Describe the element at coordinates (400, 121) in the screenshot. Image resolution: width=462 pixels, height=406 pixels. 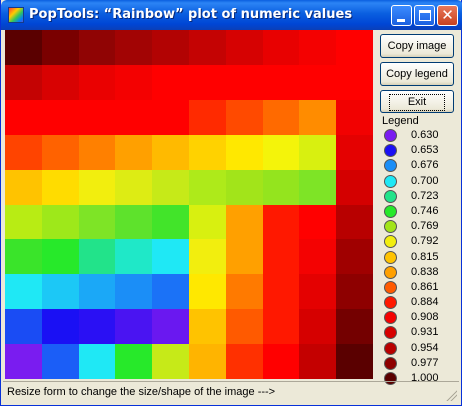
I see `legend-title: Legend` at that location.